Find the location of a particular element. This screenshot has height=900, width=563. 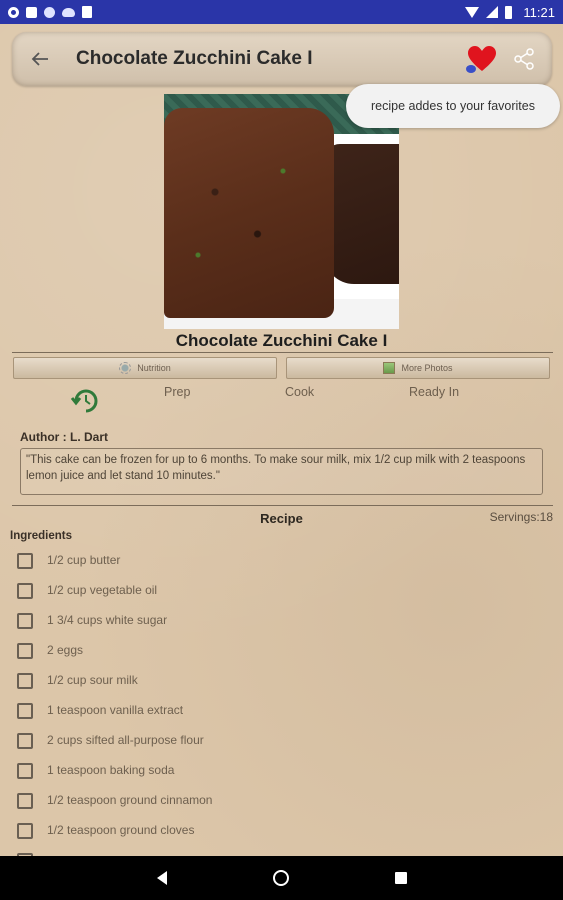

share-icon is located at coordinates (524, 59).